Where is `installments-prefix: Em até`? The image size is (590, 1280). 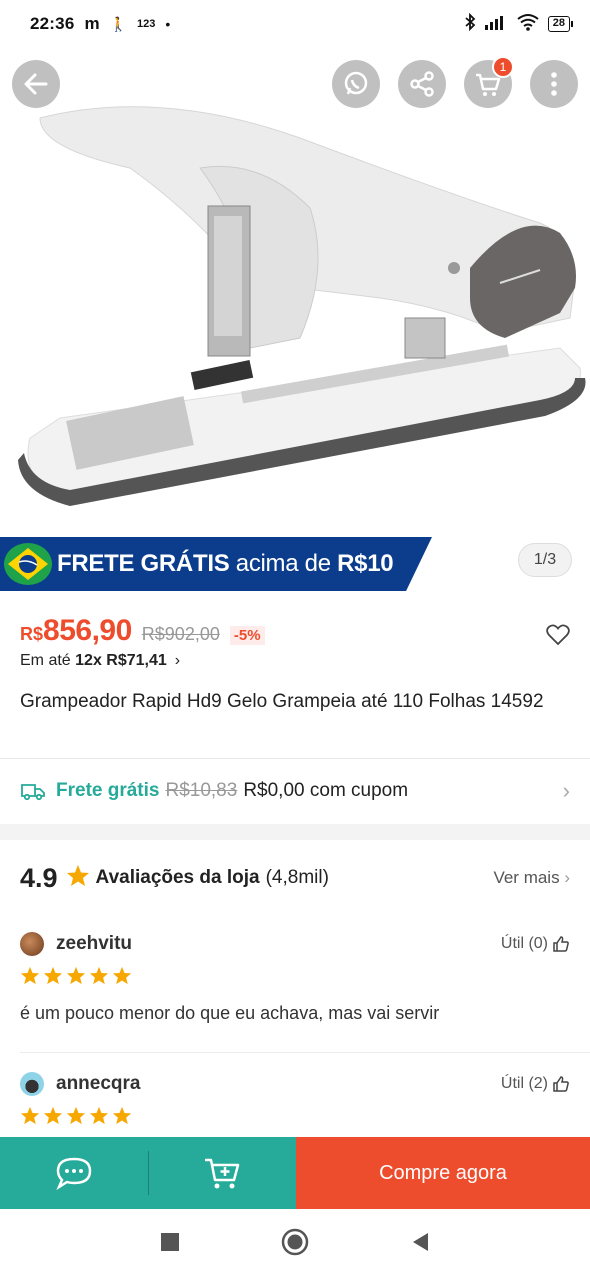 installments-prefix: Em até is located at coordinates (48, 660).